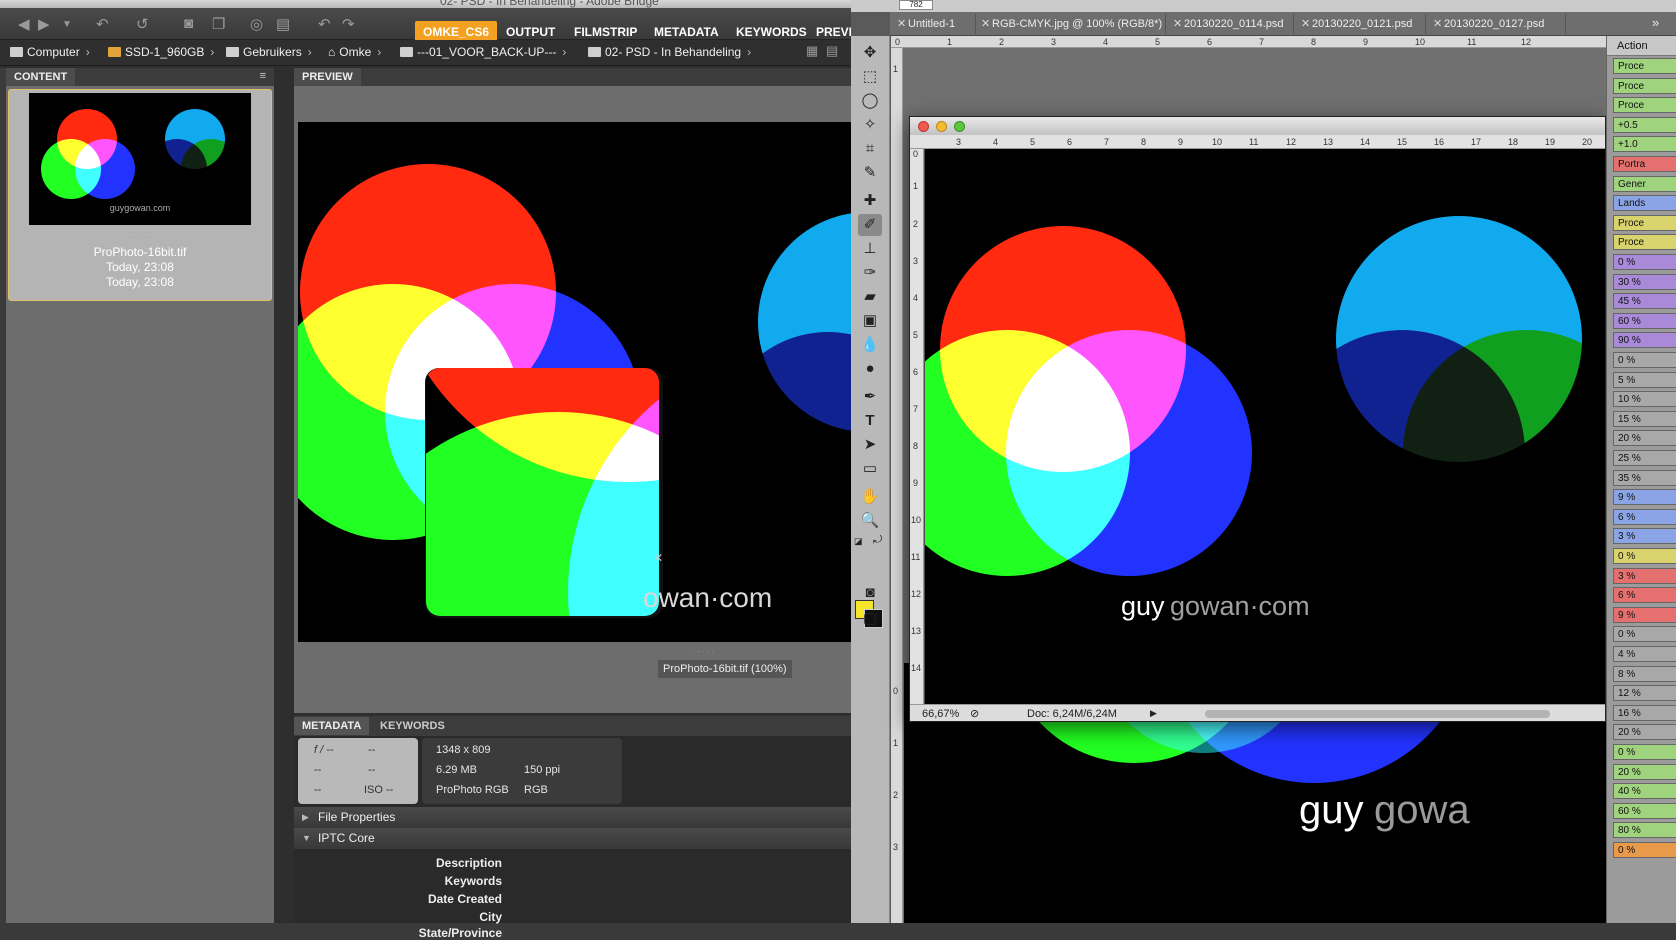  Describe the element at coordinates (870, 497) in the screenshot. I see `hand-tool-icon: ✋` at that location.